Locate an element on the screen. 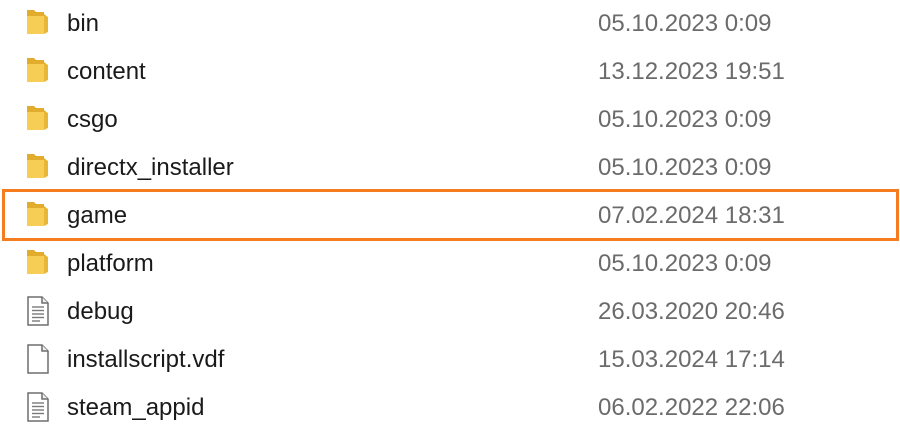 The height and width of the screenshot is (432, 900). file-row-content: content 13.12.2023 19:51 is located at coordinates (450, 72).